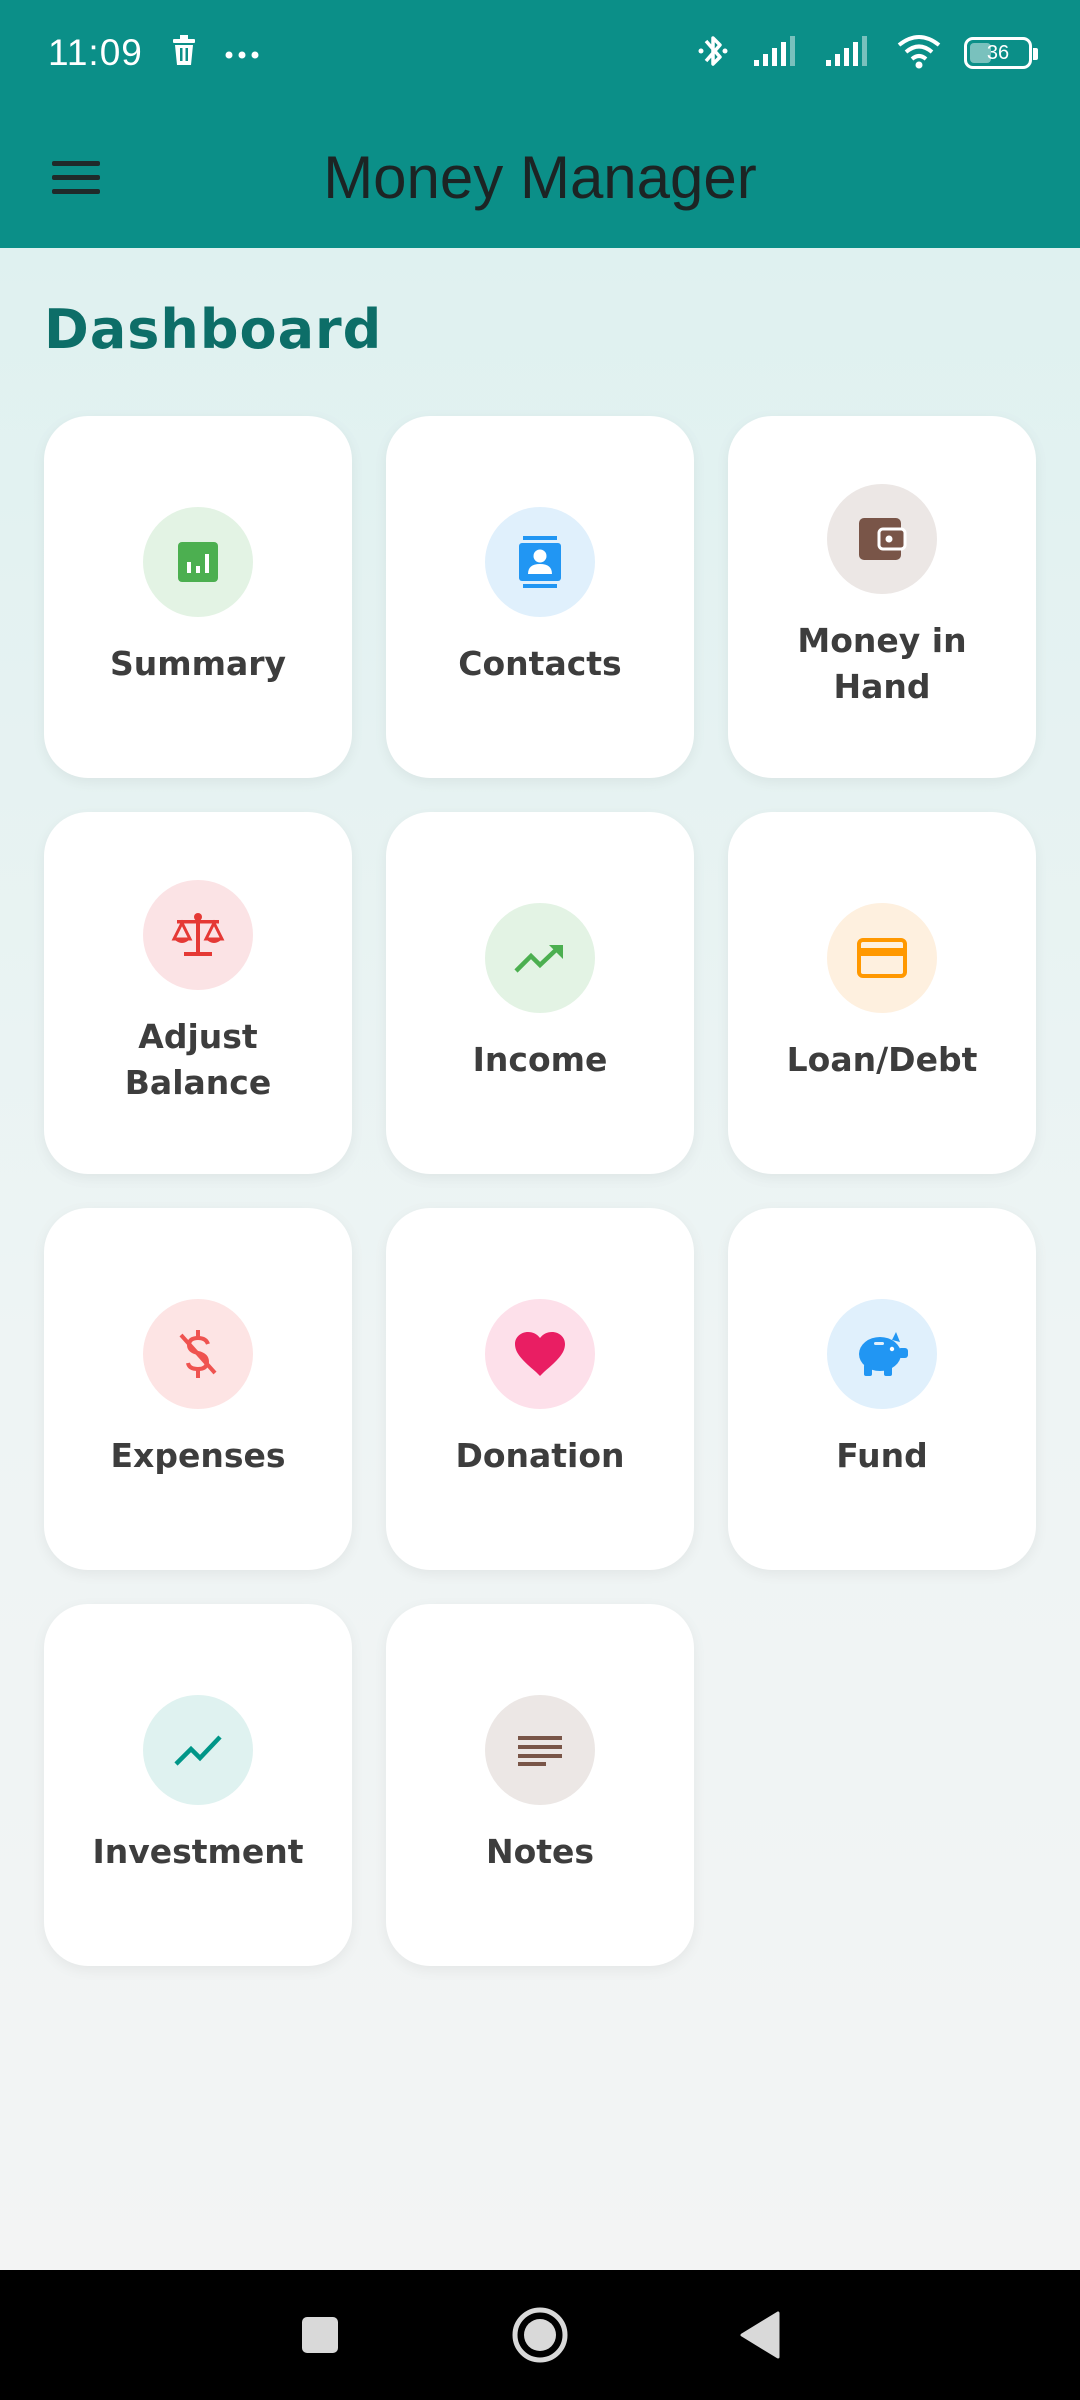 Image resolution: width=1080 pixels, height=2400 pixels. Describe the element at coordinates (213, 329) in the screenshot. I see `page-title: Dashboard` at that location.